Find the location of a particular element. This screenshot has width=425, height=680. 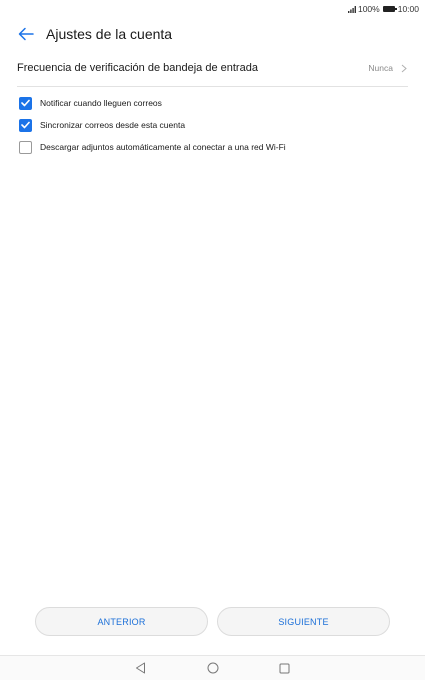

download-checkbox is located at coordinates (25, 147).